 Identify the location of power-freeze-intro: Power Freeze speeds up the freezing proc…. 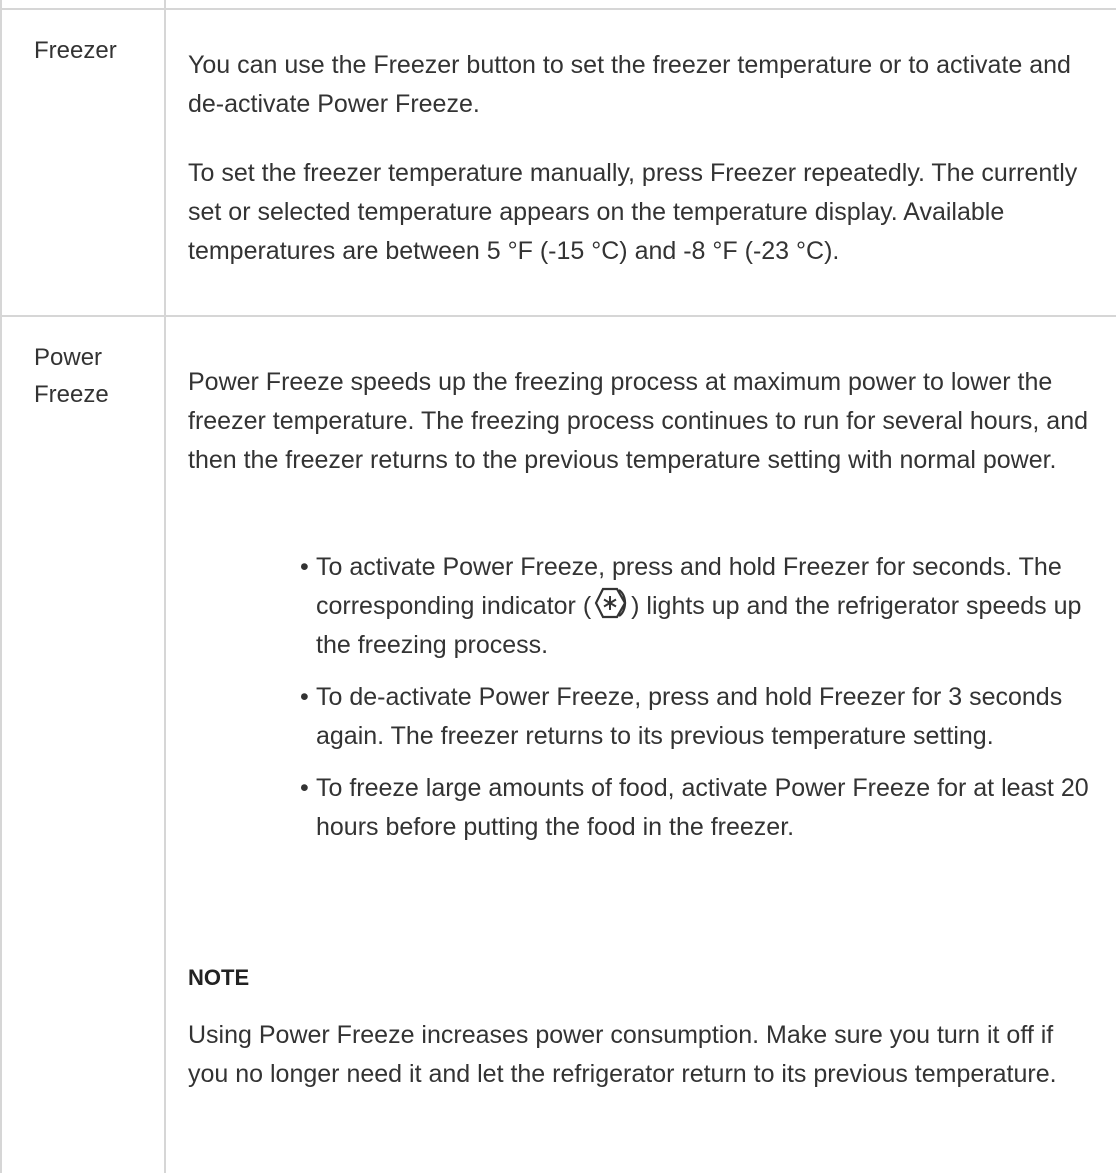
(638, 421).